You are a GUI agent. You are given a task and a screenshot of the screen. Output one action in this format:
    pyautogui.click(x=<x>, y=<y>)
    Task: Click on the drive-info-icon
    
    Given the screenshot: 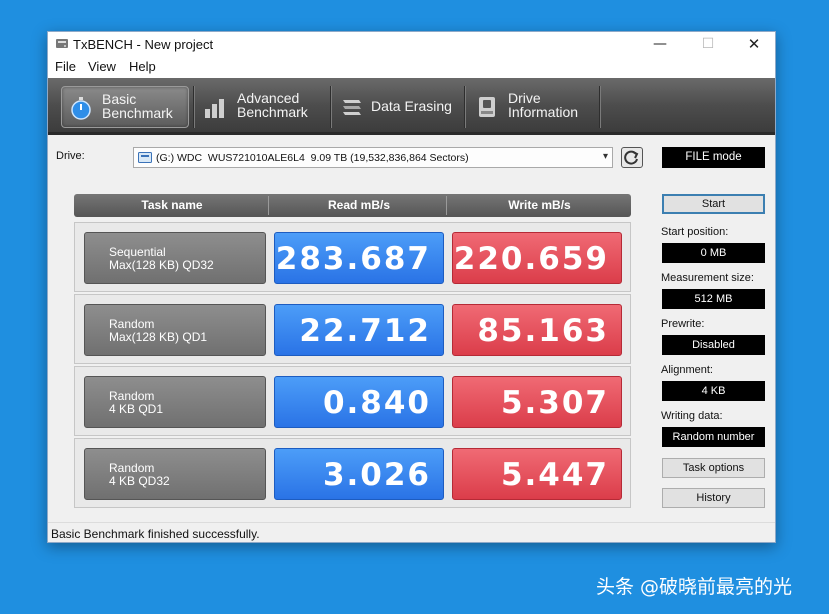 What is the action you would take?
    pyautogui.click(x=487, y=107)
    